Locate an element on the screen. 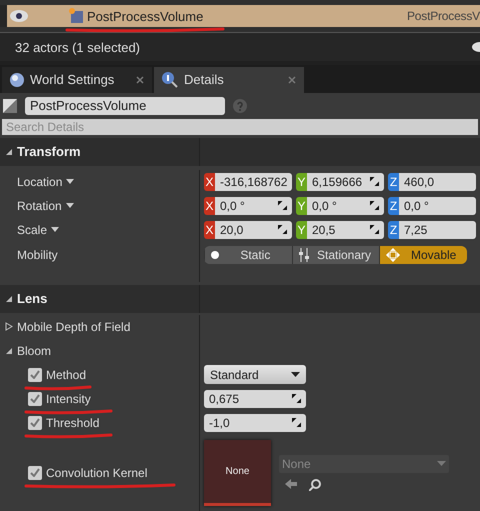 The height and width of the screenshot is (511, 480). search-icon is located at coordinates (315, 484).